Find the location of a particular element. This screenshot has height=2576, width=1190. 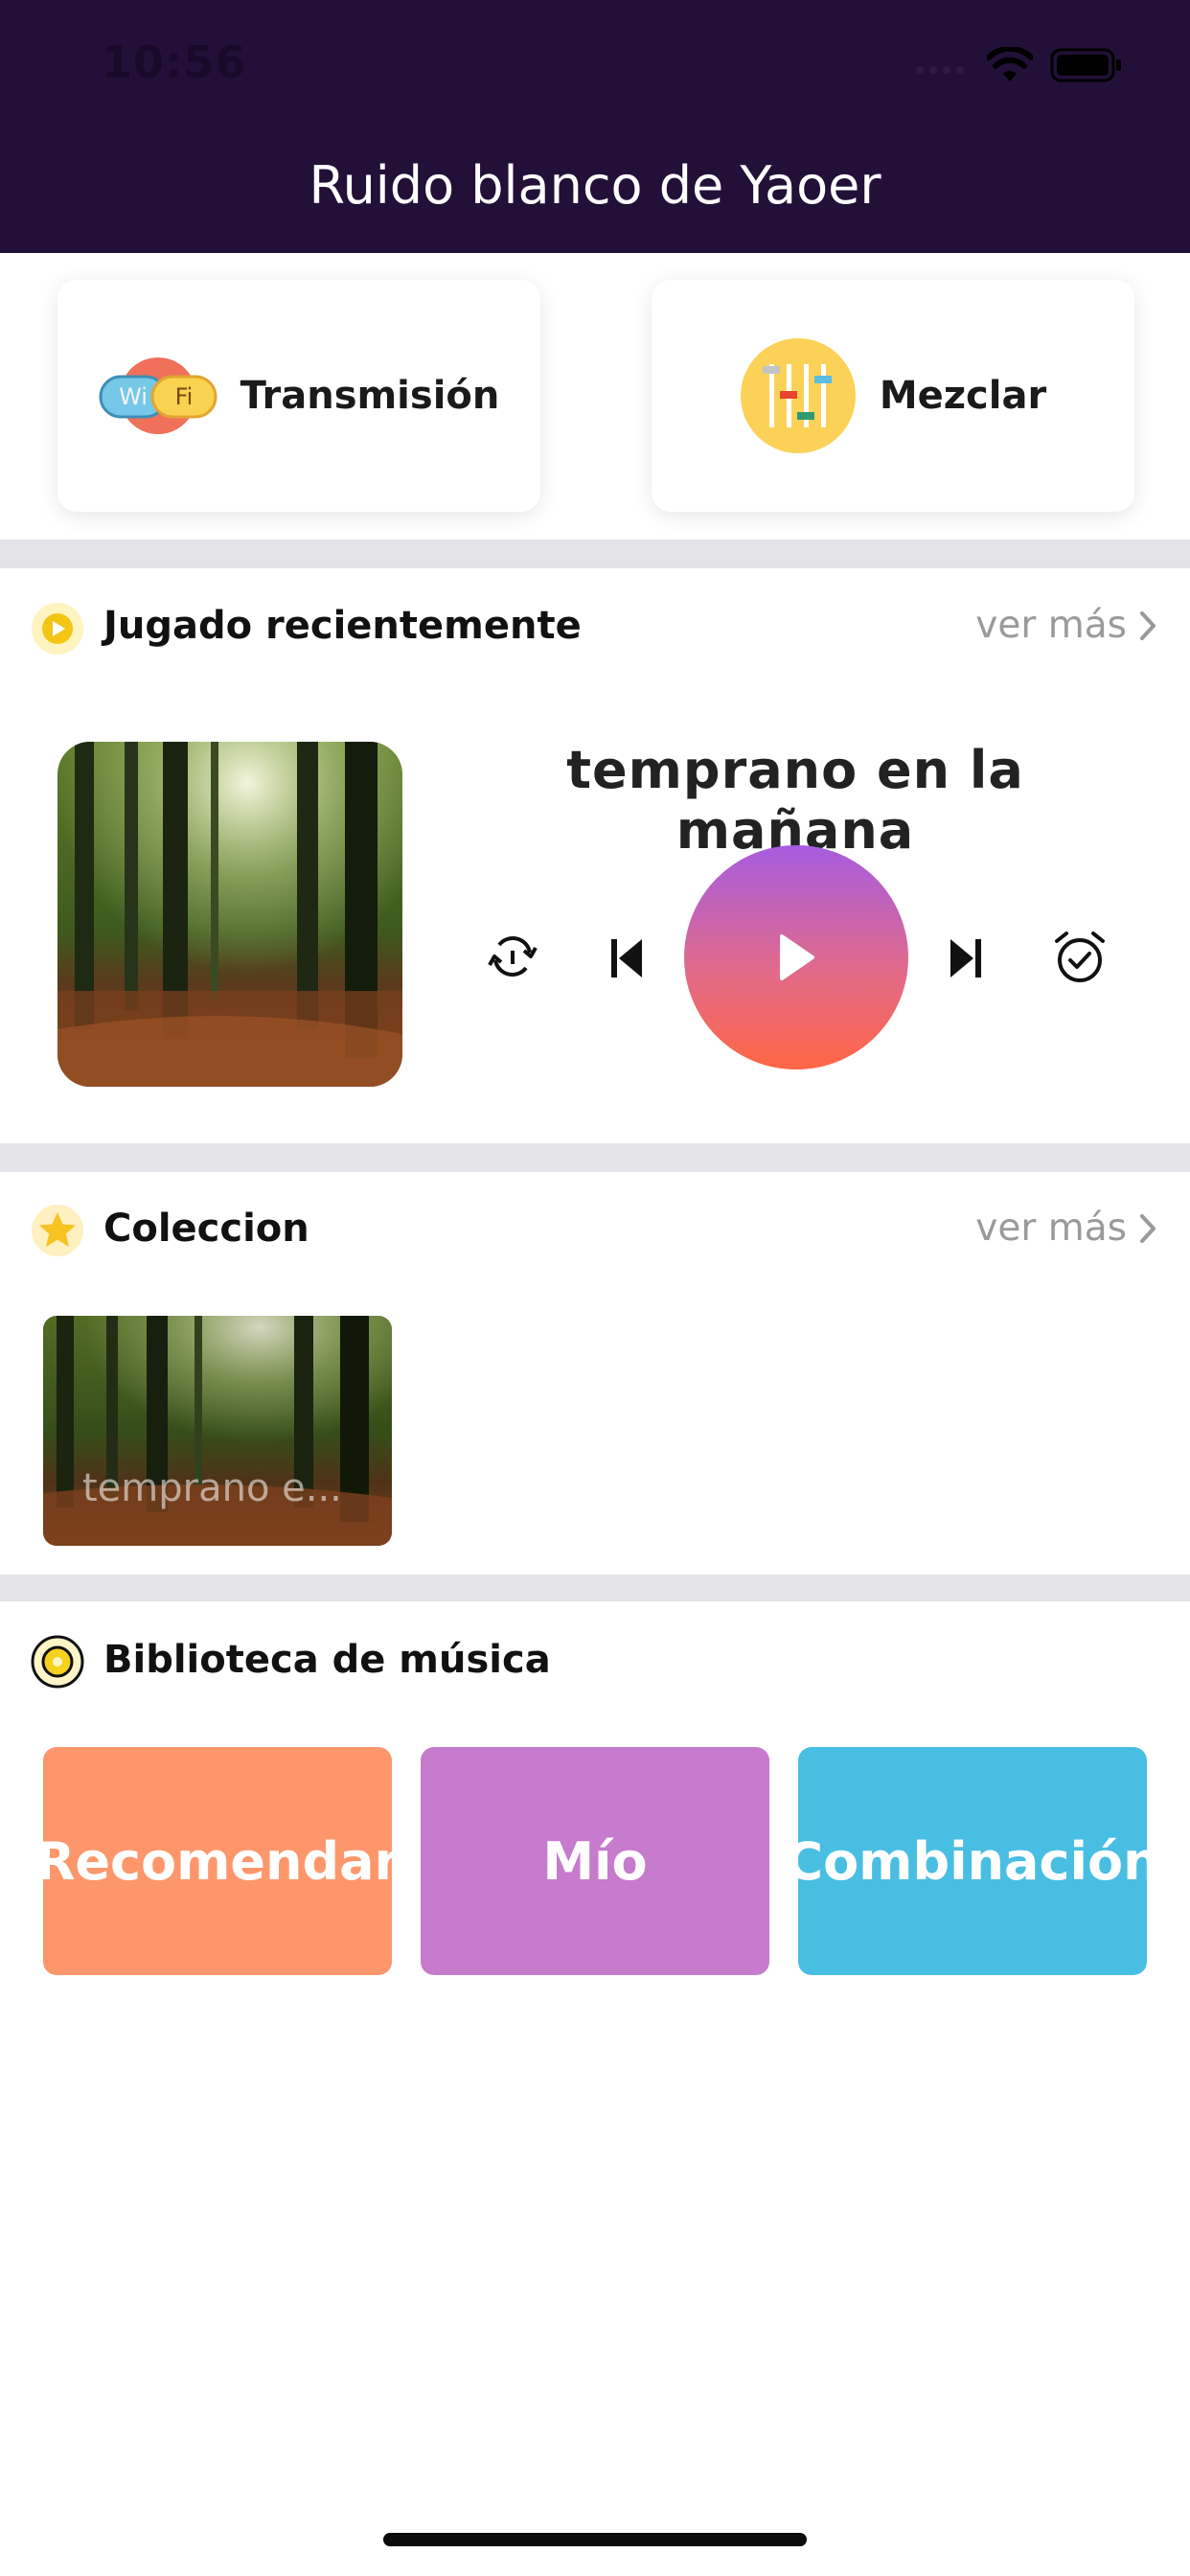

alarm-button is located at coordinates (1079, 957).